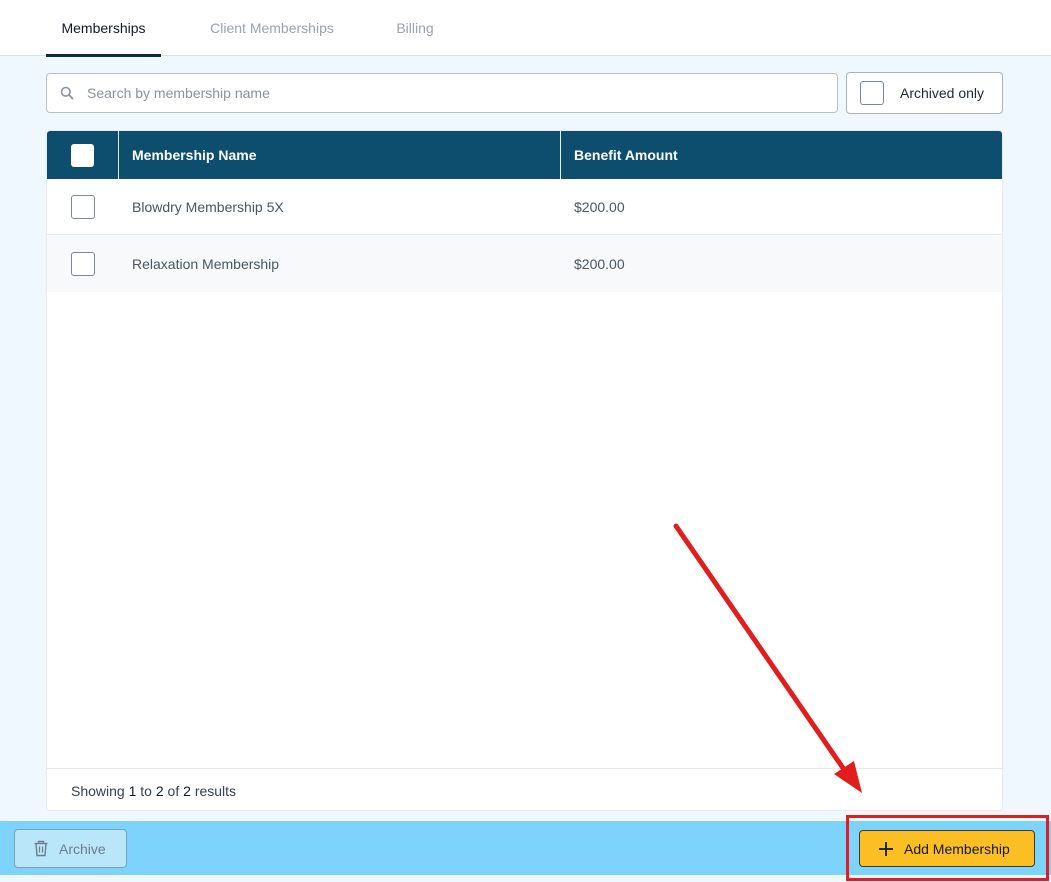 The height and width of the screenshot is (882, 1051). I want to click on pagination-of-word: of, so click(173, 790).